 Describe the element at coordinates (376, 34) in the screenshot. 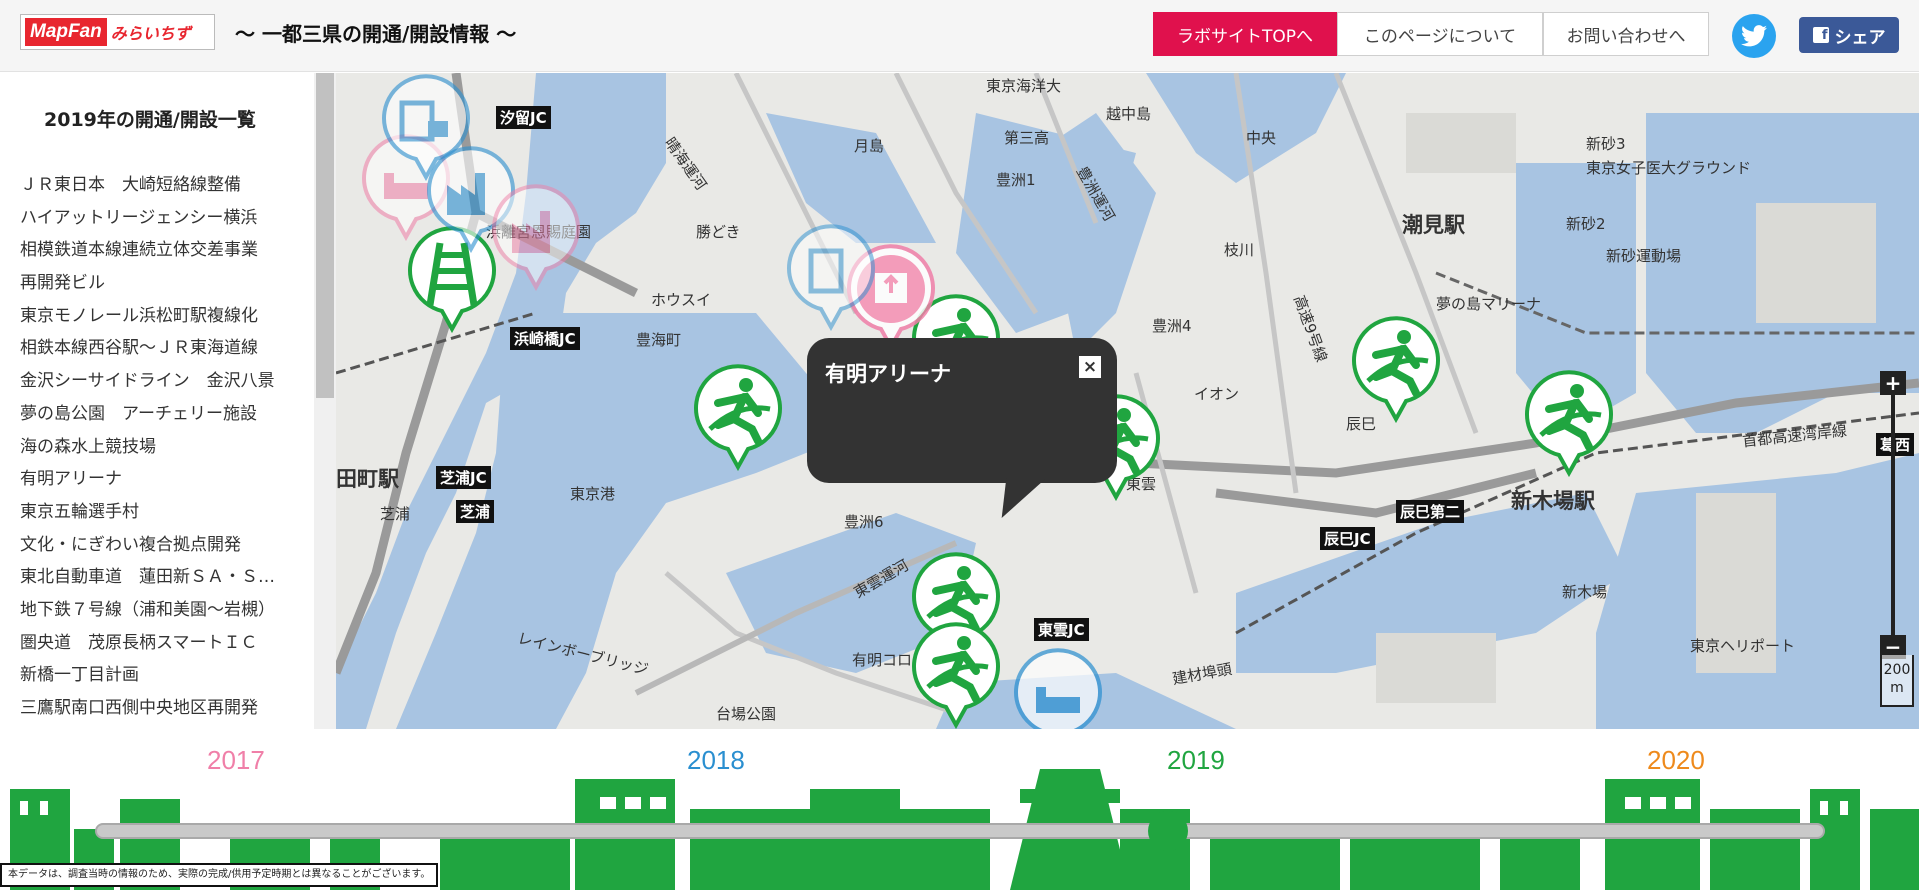

I see `page-title: 〜 一都三県の開通/開設情報 〜` at that location.